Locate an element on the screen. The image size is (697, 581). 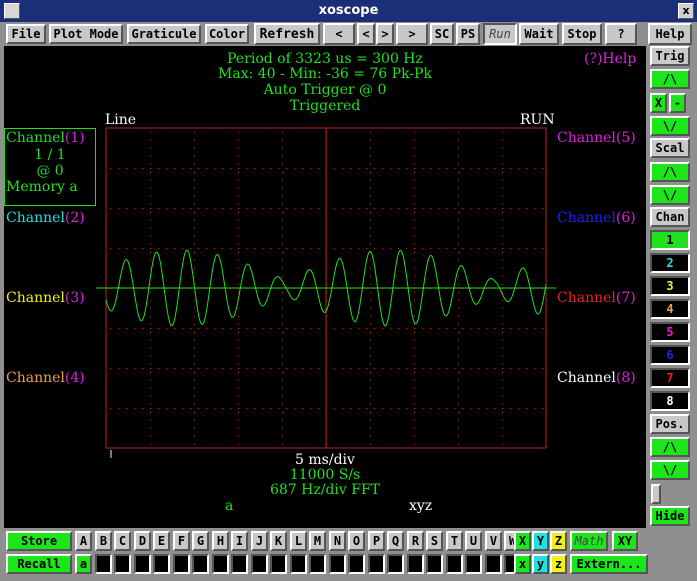
recall-slot-f is located at coordinates (181, 564).